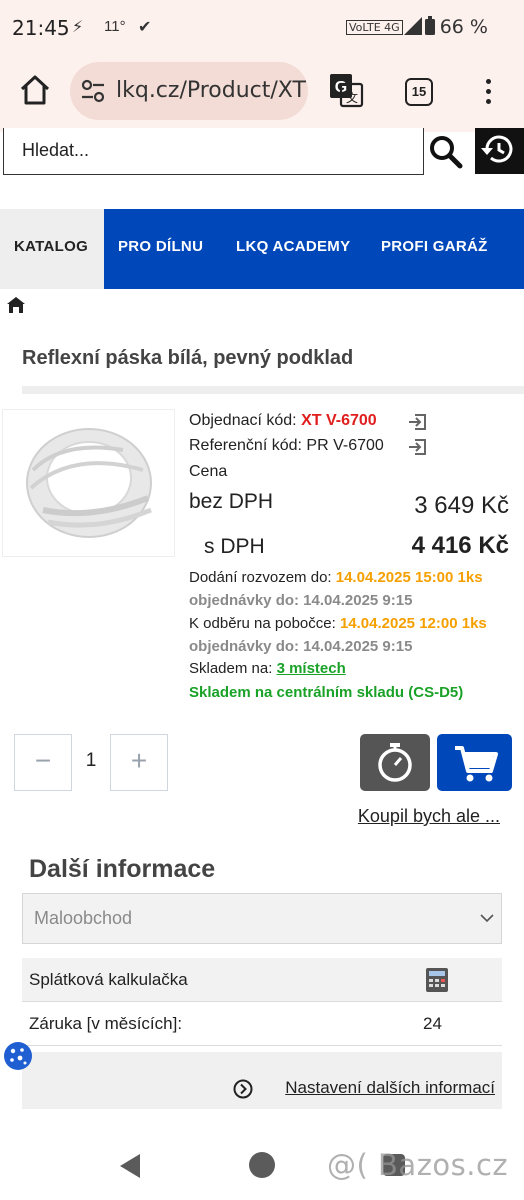  Describe the element at coordinates (273, 390) in the screenshot. I see `divider` at that location.